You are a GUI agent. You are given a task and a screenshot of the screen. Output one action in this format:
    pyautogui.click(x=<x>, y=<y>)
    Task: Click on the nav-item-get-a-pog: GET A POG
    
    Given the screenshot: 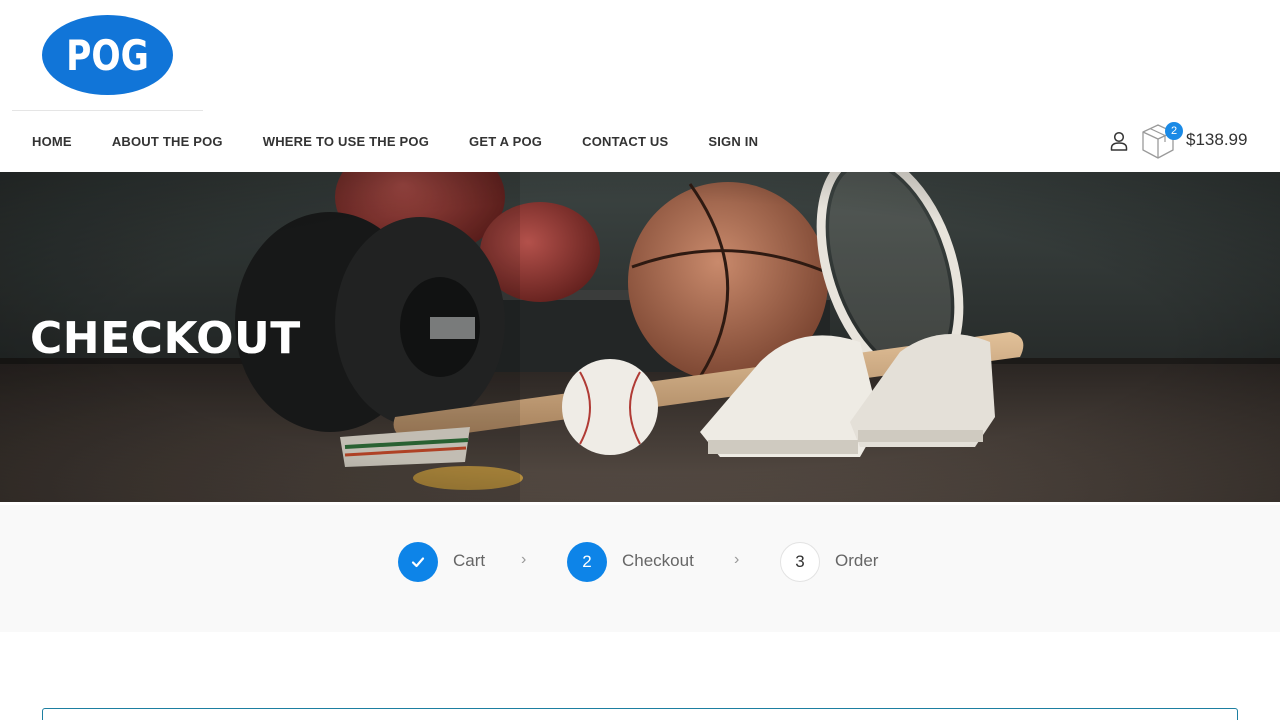 What is the action you would take?
    pyautogui.click(x=505, y=141)
    